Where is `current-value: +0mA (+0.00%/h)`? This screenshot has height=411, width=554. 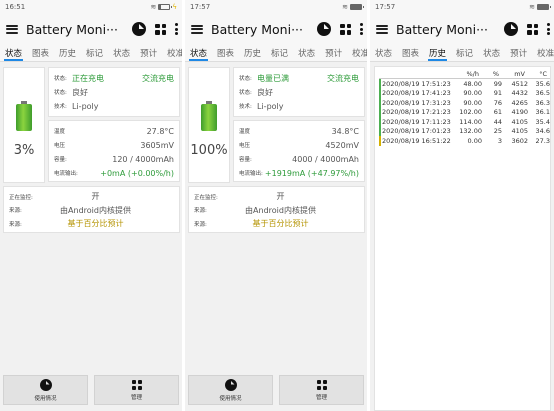
current-value: +0mA (+0.00%/h) is located at coordinates (137, 173).